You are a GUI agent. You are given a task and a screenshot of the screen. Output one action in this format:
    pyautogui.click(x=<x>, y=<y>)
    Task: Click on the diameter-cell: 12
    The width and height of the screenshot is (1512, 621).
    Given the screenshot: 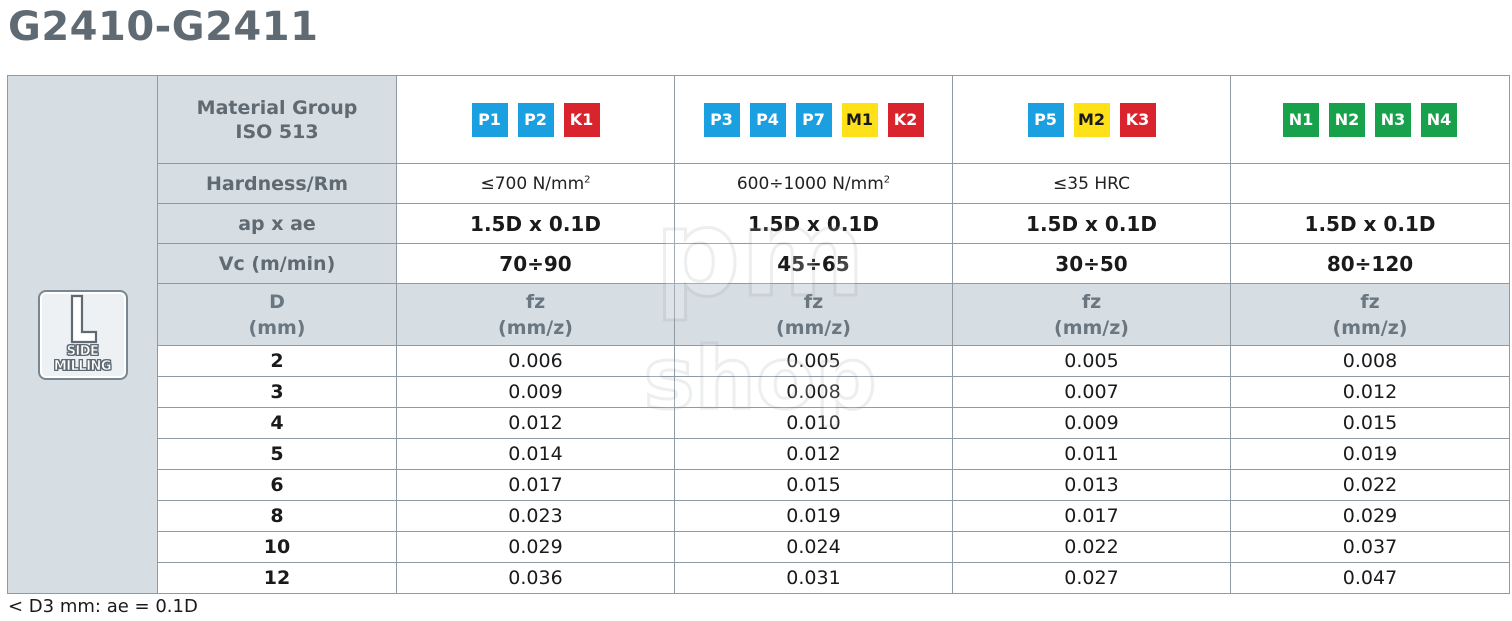 What is the action you would take?
    pyautogui.click(x=277, y=578)
    